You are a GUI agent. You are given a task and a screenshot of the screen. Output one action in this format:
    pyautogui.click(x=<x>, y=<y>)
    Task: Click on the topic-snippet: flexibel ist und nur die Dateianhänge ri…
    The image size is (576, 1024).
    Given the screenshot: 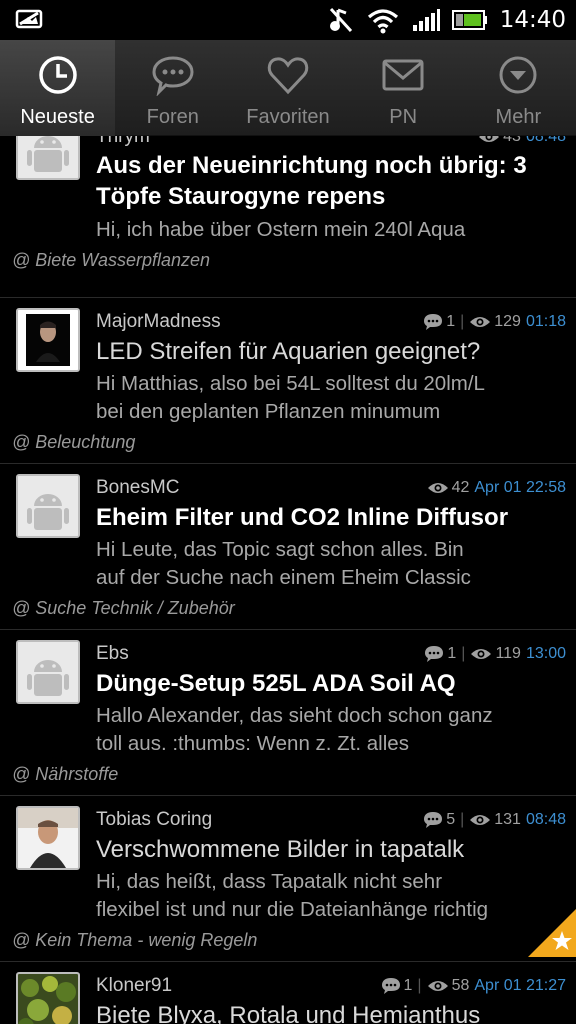 What is the action you would take?
    pyautogui.click(x=292, y=909)
    